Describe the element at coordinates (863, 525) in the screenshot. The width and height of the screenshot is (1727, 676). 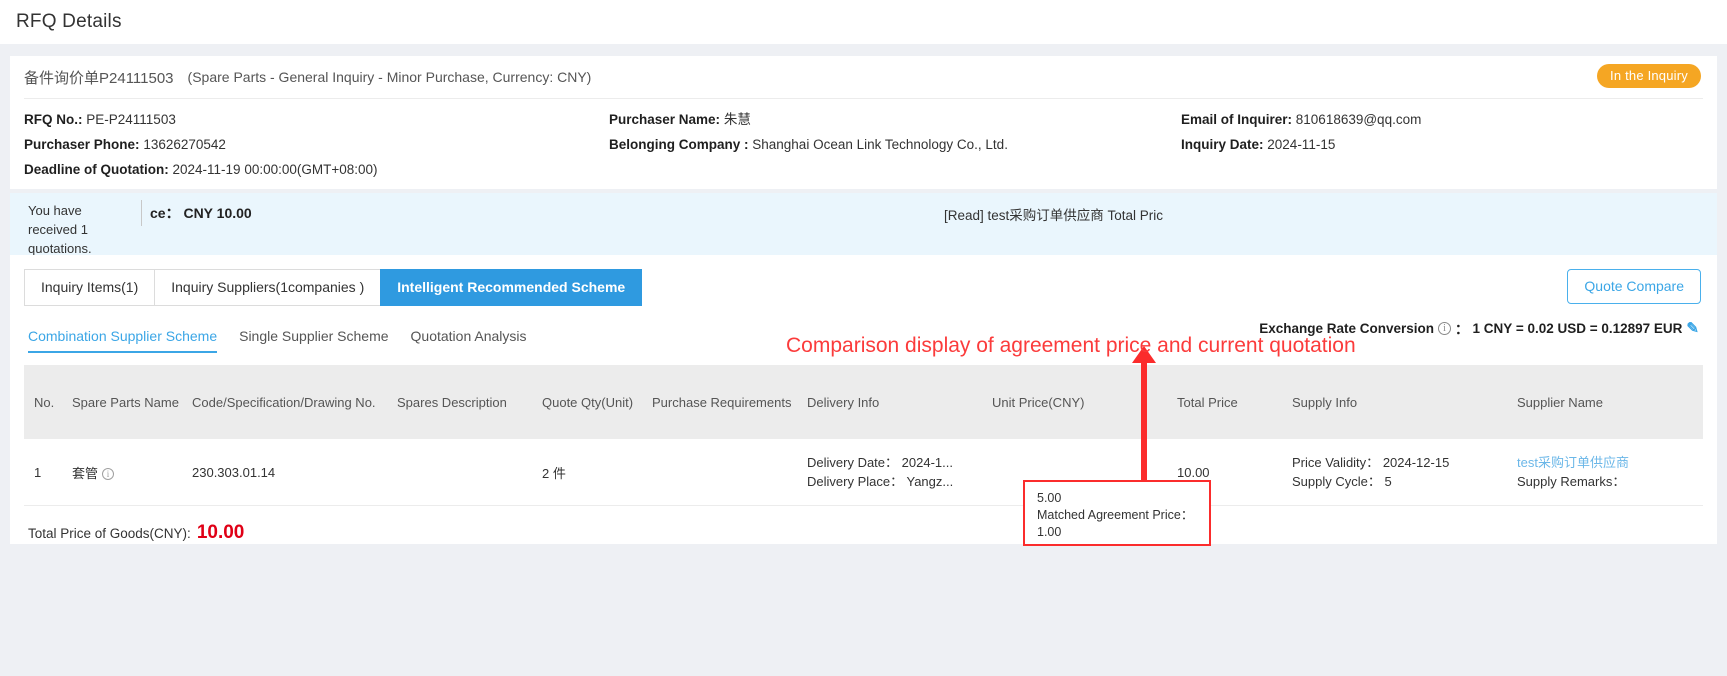
I see `total-price-row: Total Price of Goods(CNY): 10.00` at that location.